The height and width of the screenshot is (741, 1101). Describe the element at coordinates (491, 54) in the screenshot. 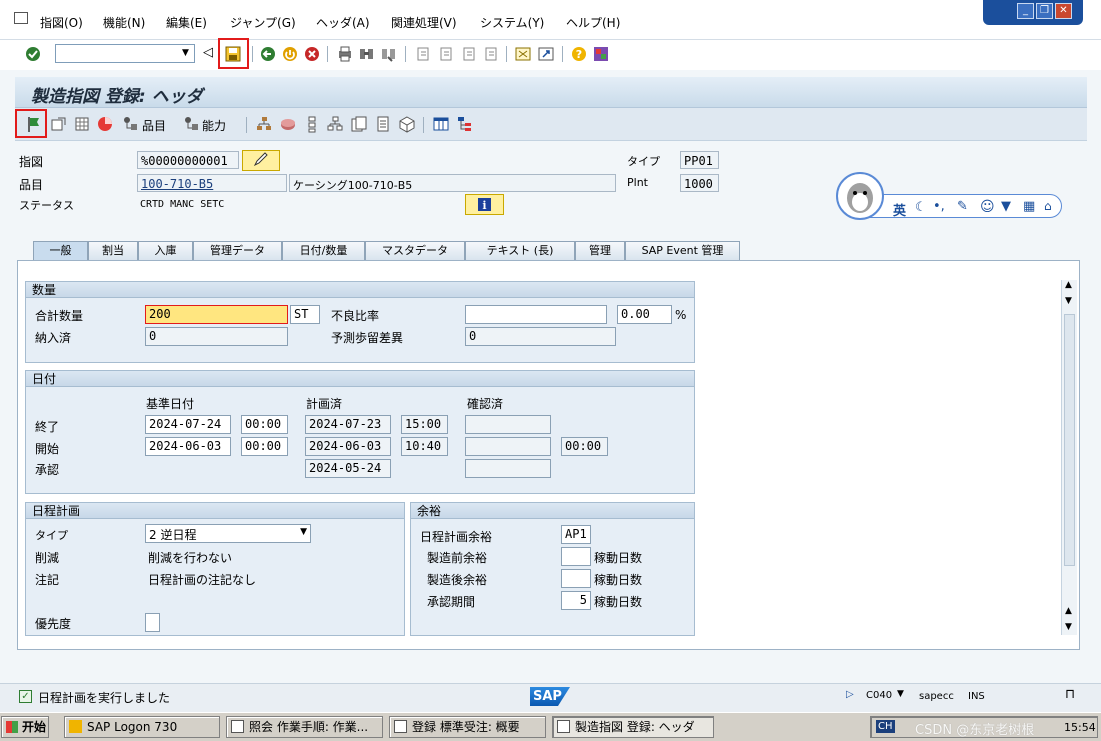

I see `last-page-icon` at that location.